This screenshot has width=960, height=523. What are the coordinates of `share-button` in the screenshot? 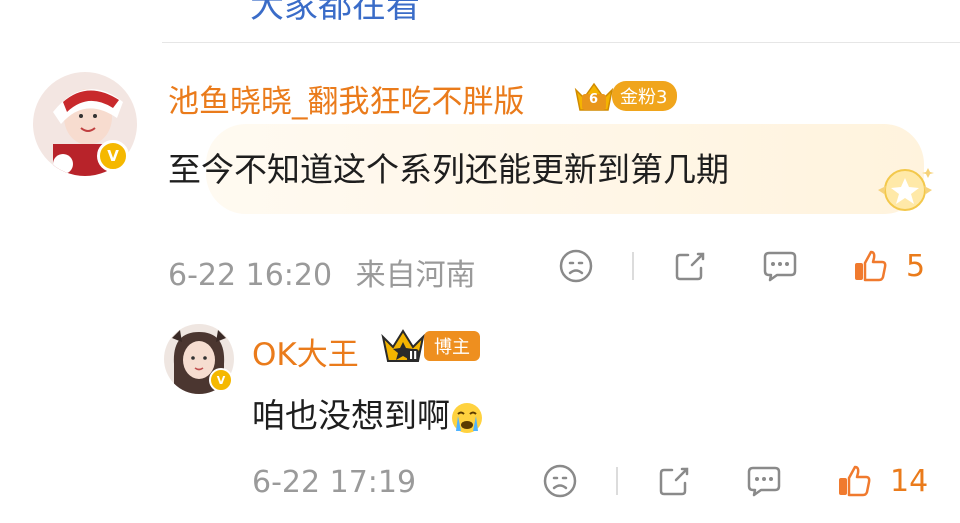 It's located at (690, 266).